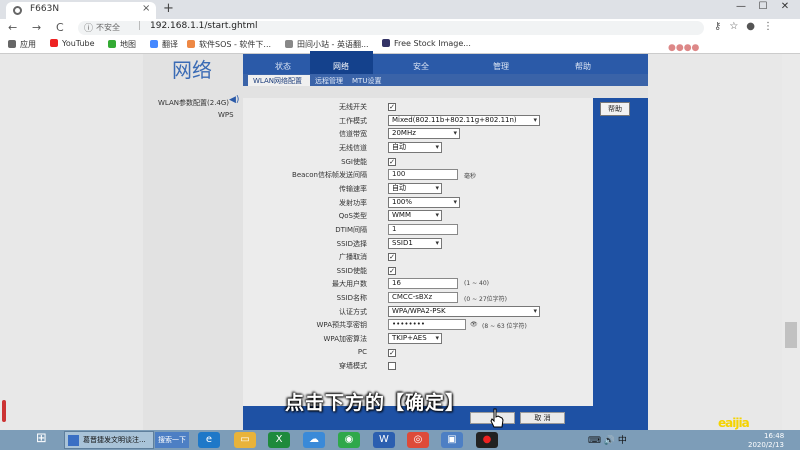  What do you see at coordinates (424, 134) in the screenshot?
I see `dropdown-select: 20MHz` at bounding box center [424, 134].